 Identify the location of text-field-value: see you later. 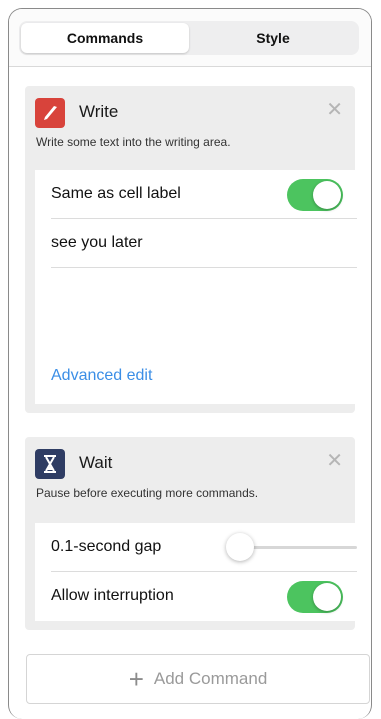
(97, 242).